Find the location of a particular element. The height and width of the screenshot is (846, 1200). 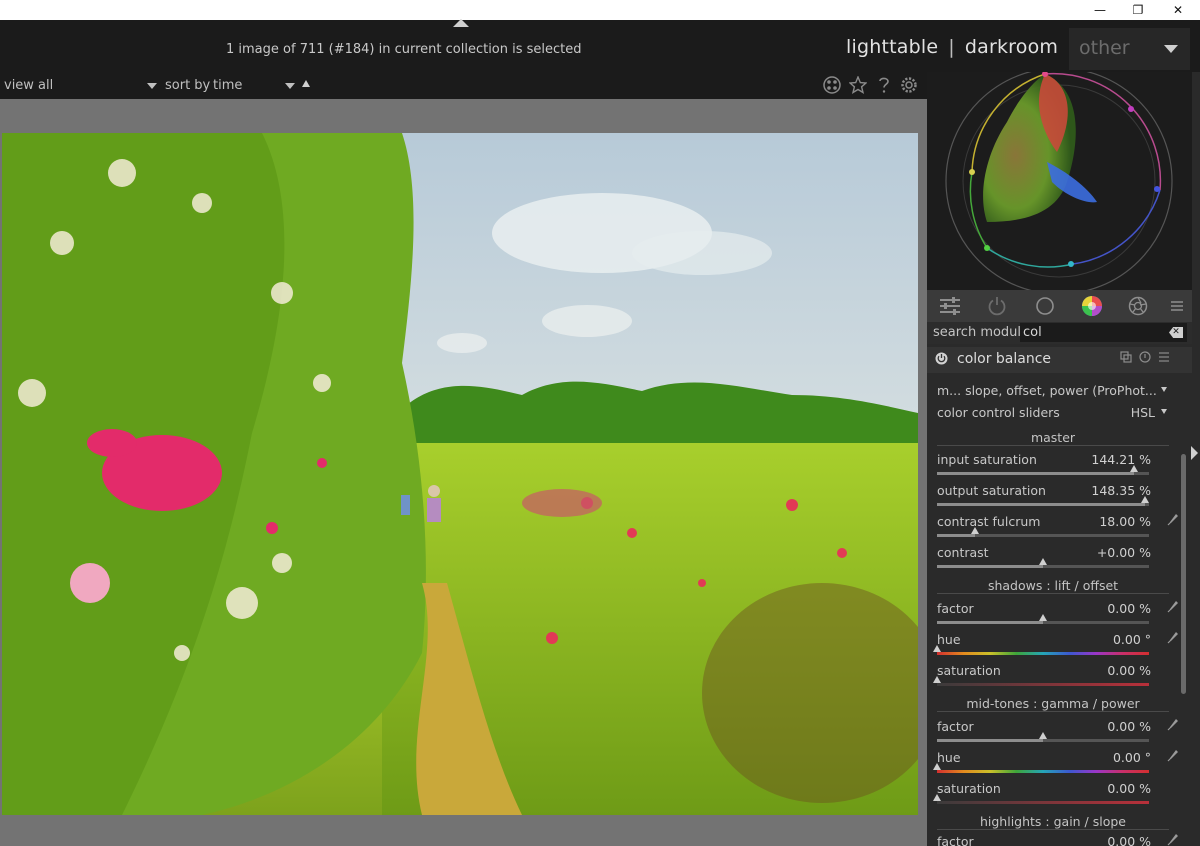

shadows-saturation-slider: saturation 0.00 % is located at coordinates (1051, 678).